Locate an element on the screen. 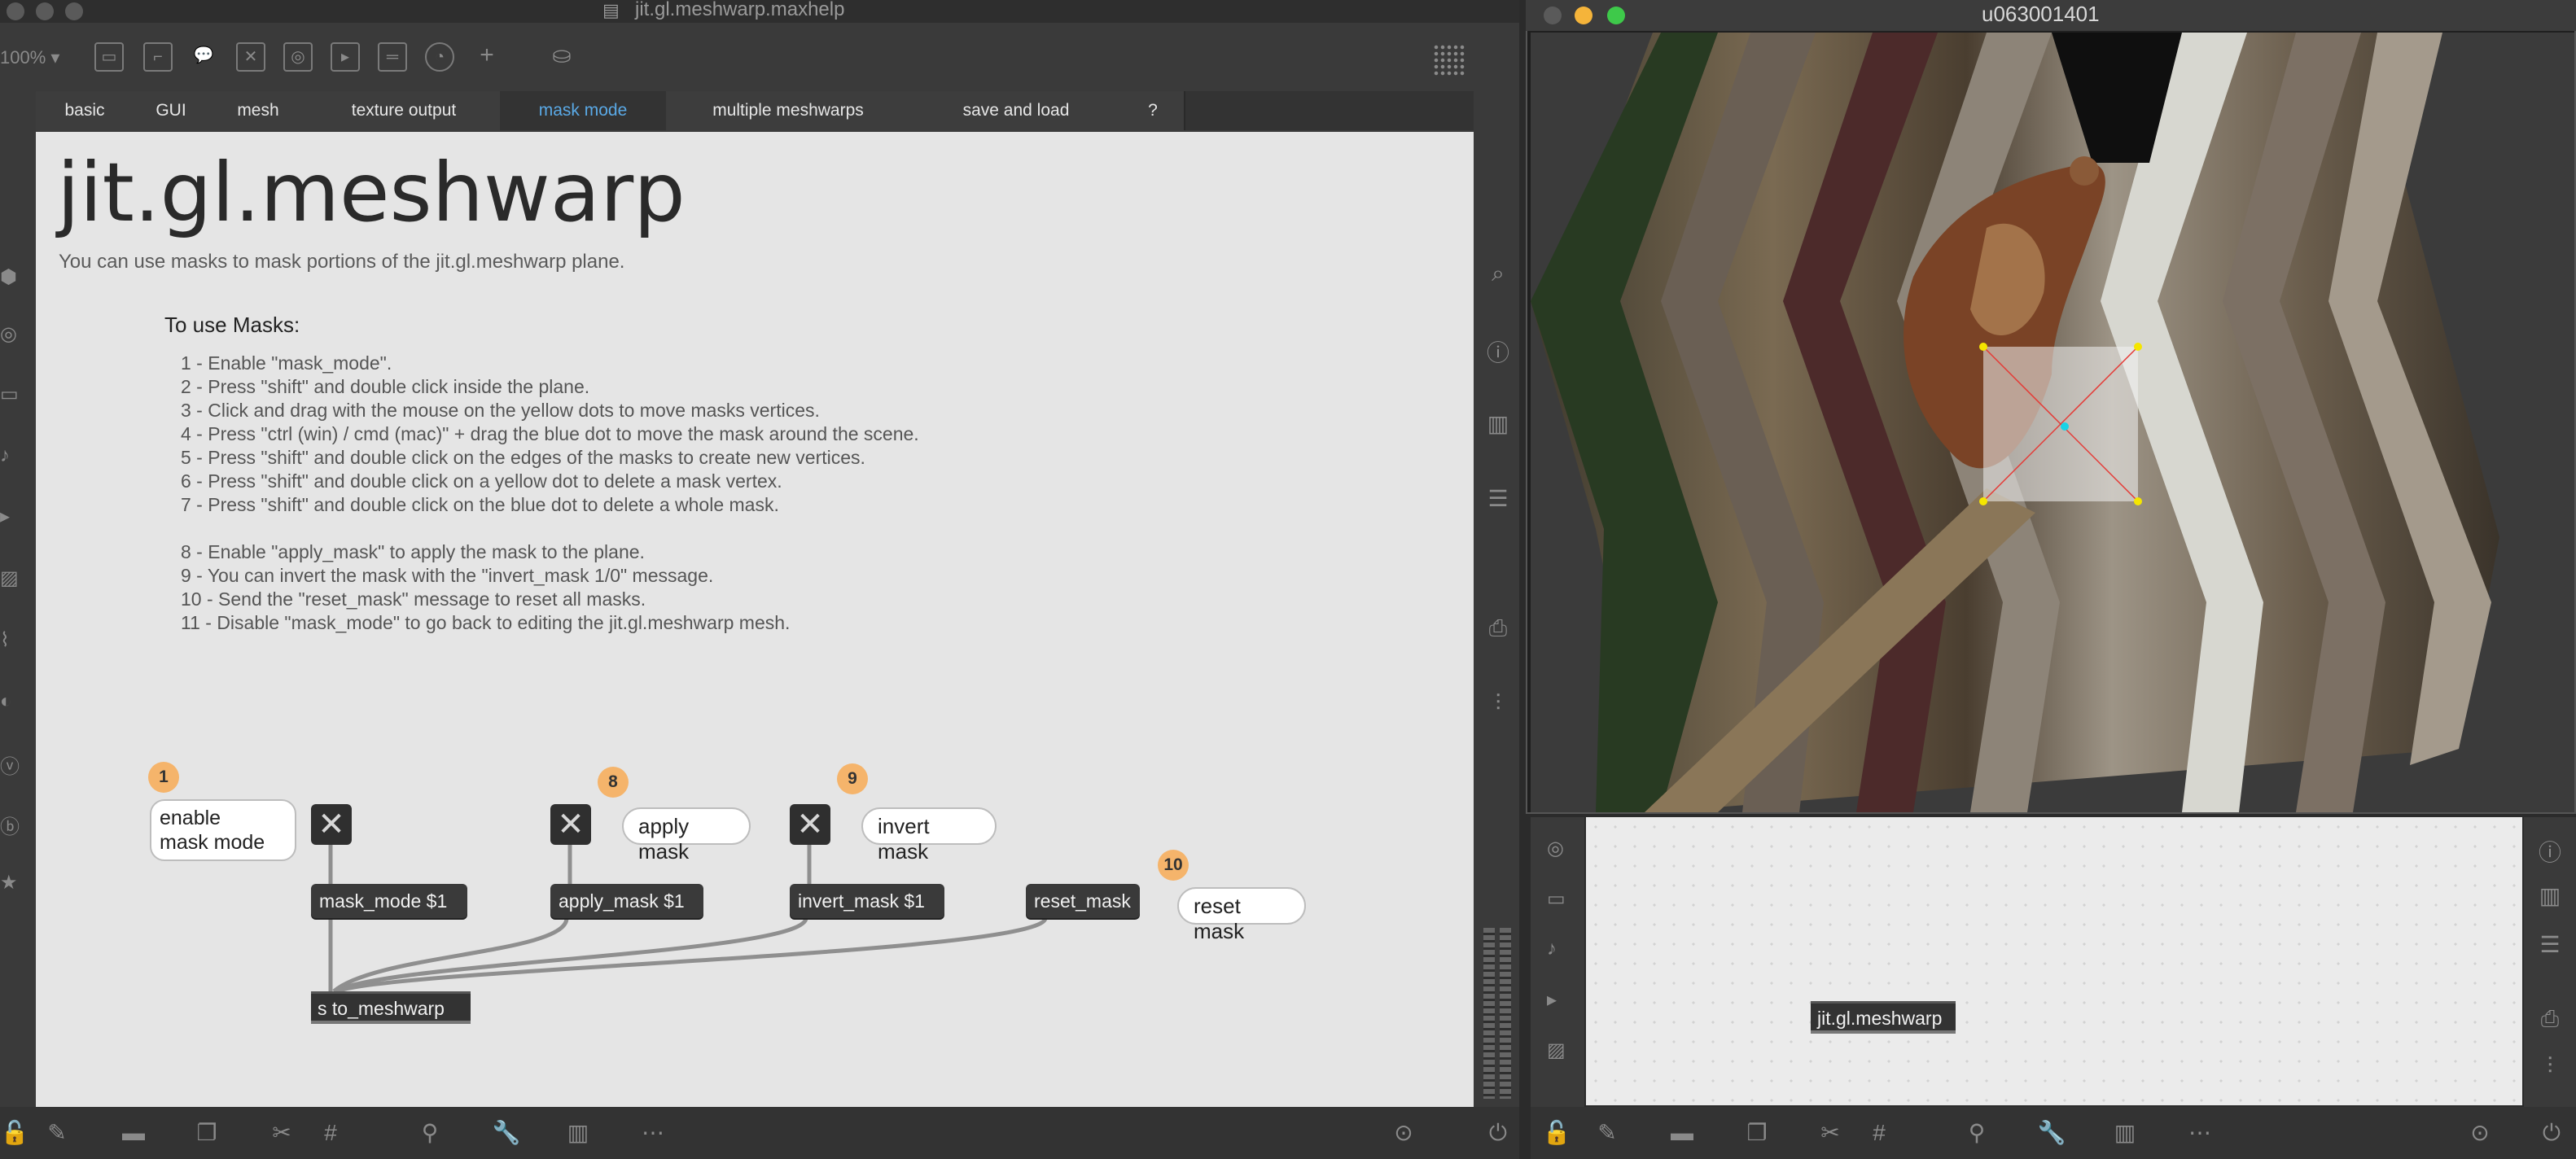  mask-center-handle is located at coordinates (2065, 426).